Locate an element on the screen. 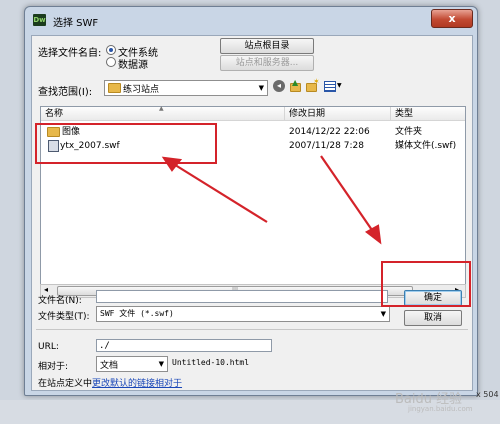  arrow-to-file-line is located at coordinates (219, 192).